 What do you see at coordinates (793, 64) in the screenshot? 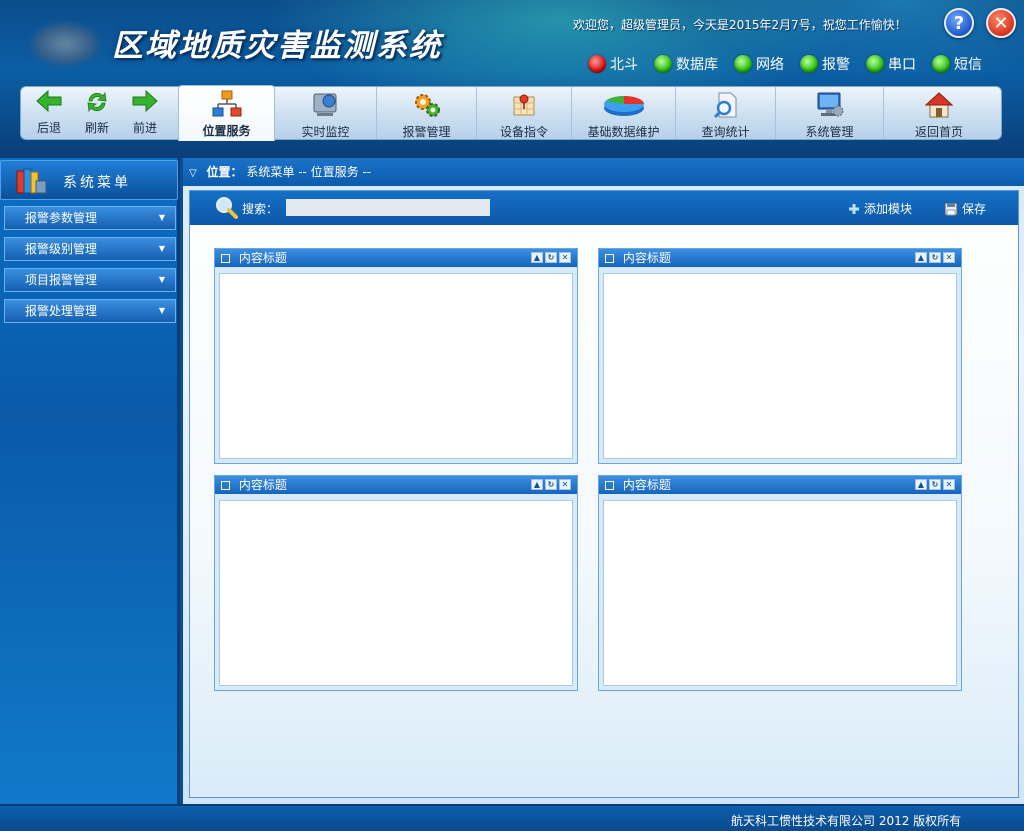
I see `status-indicators: 北斗 数据库 网络 报警 串口 短信` at bounding box center [793, 64].